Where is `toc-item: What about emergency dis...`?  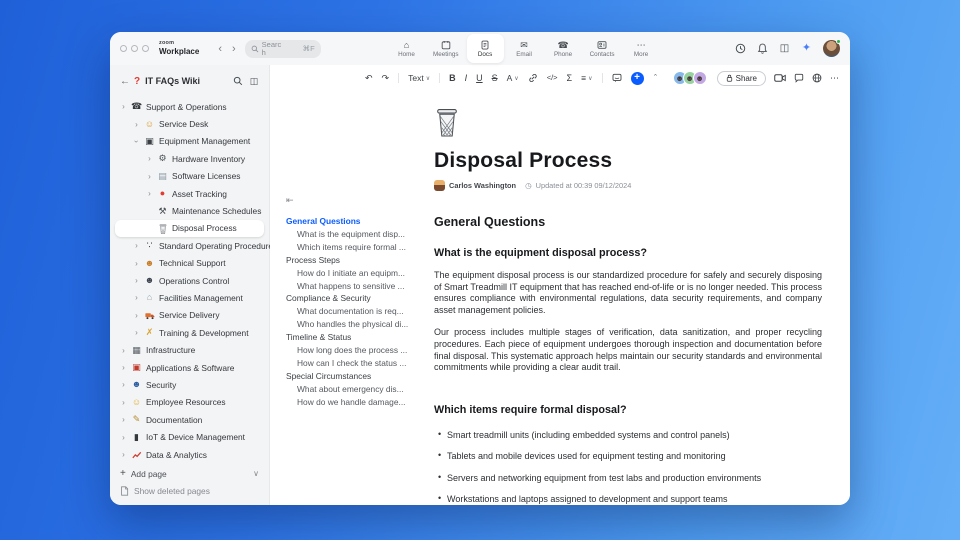 toc-item: What about emergency dis... is located at coordinates (351, 389).